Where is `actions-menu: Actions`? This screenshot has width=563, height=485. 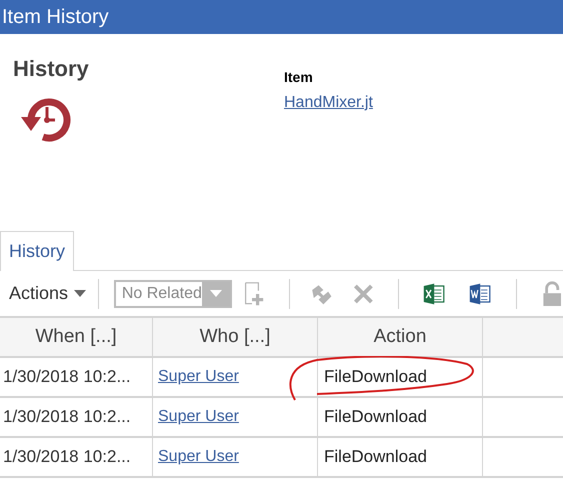 actions-menu: Actions is located at coordinates (47, 293).